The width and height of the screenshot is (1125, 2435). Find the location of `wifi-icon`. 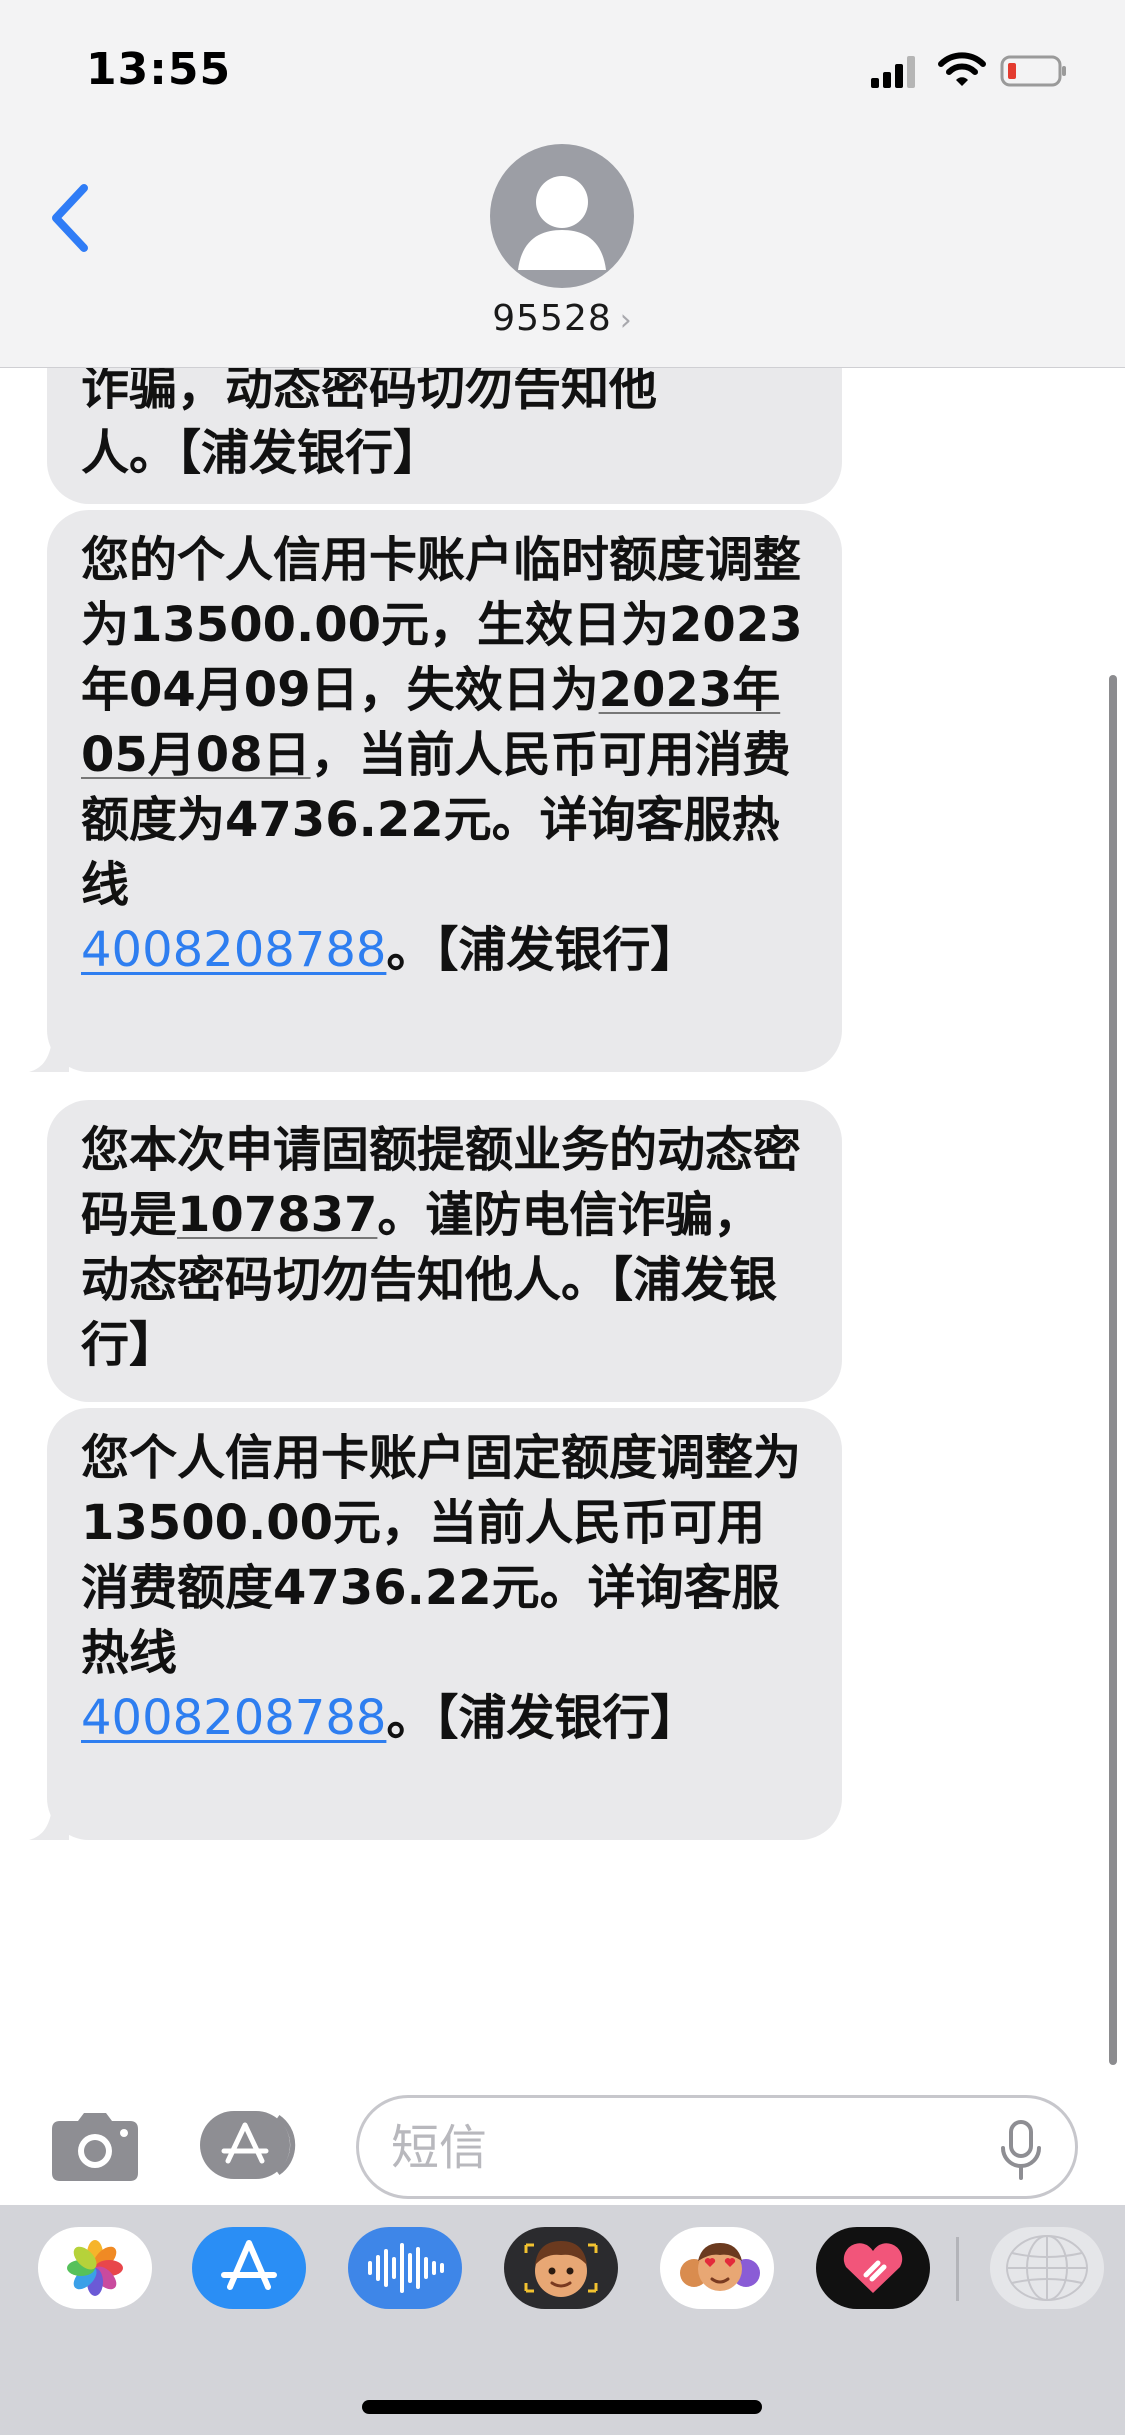

wifi-icon is located at coordinates (962, 69).